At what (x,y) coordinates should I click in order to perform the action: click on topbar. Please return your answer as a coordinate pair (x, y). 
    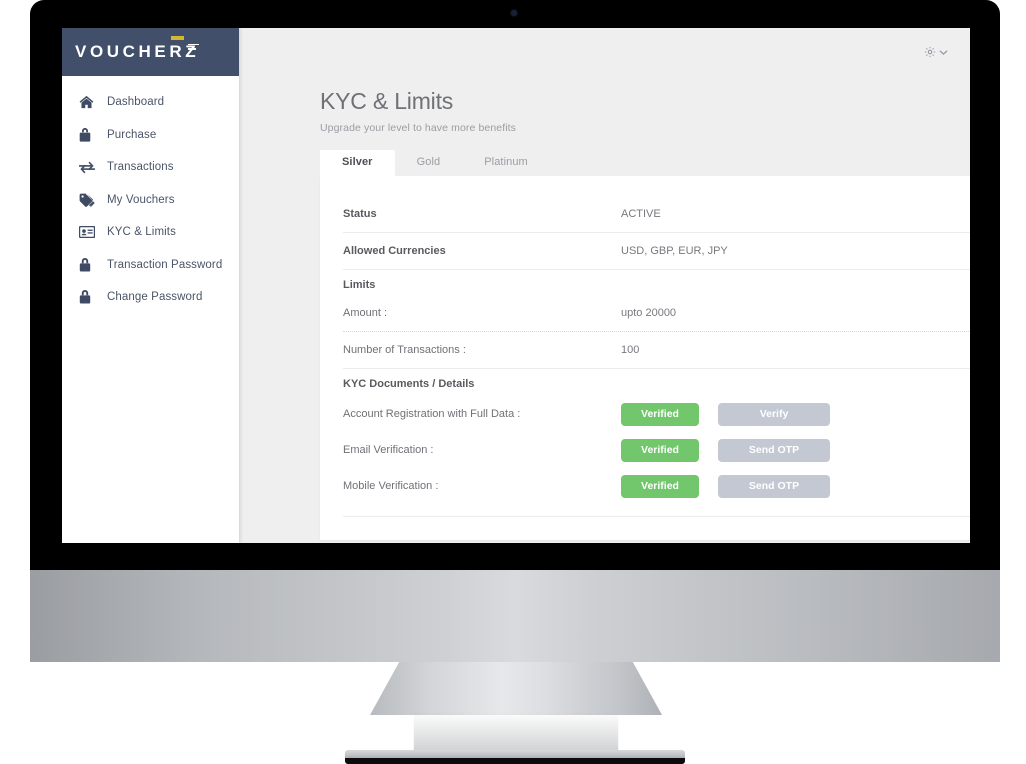
    Looking at the image, I should click on (604, 52).